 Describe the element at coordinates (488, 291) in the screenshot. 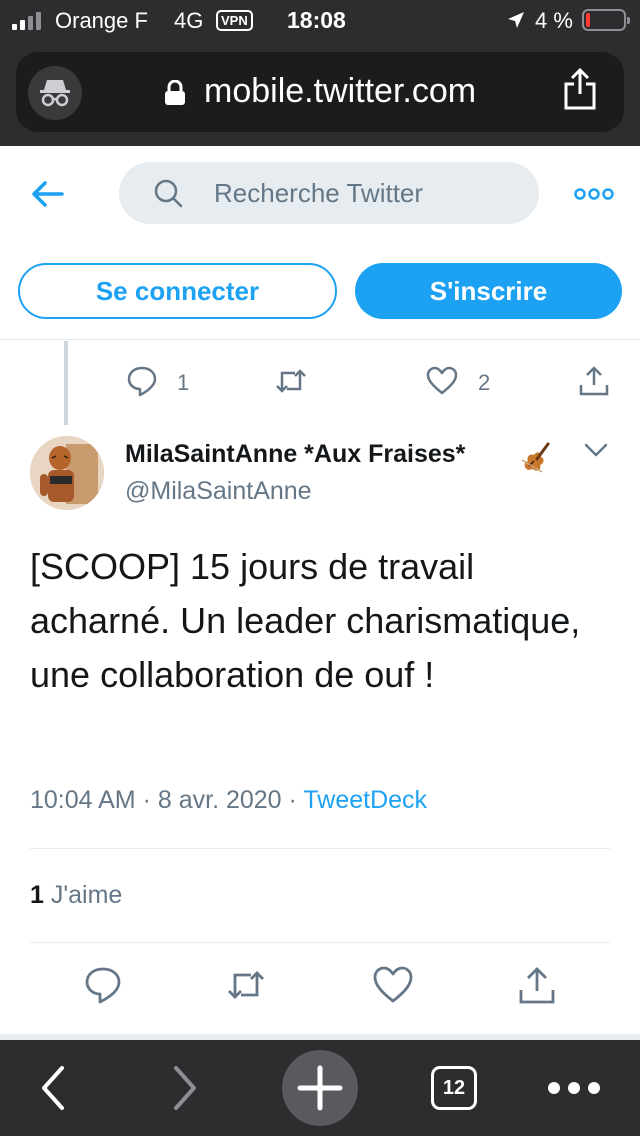

I see `signup-button: S'inscrire` at that location.